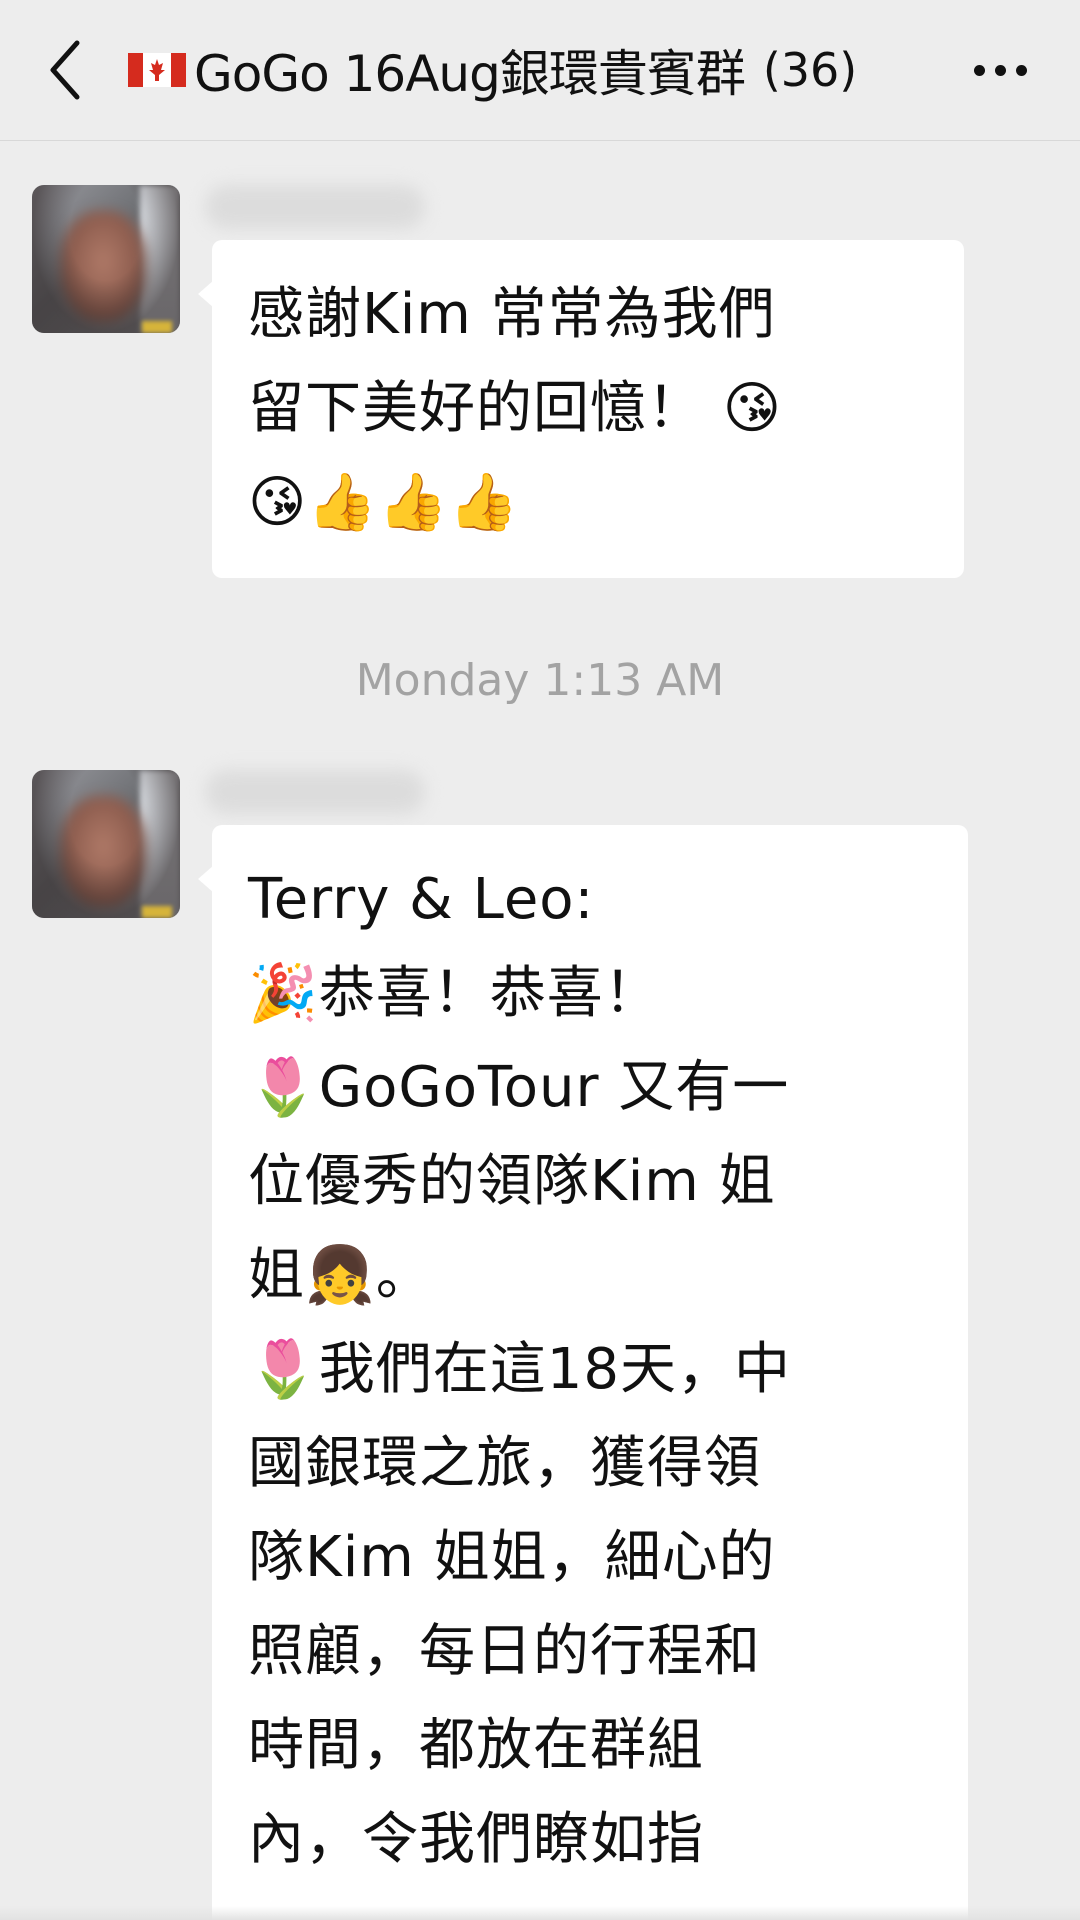  What do you see at coordinates (504, 1651) in the screenshot?
I see `message-line: 照顧，每日的行程和` at bounding box center [504, 1651].